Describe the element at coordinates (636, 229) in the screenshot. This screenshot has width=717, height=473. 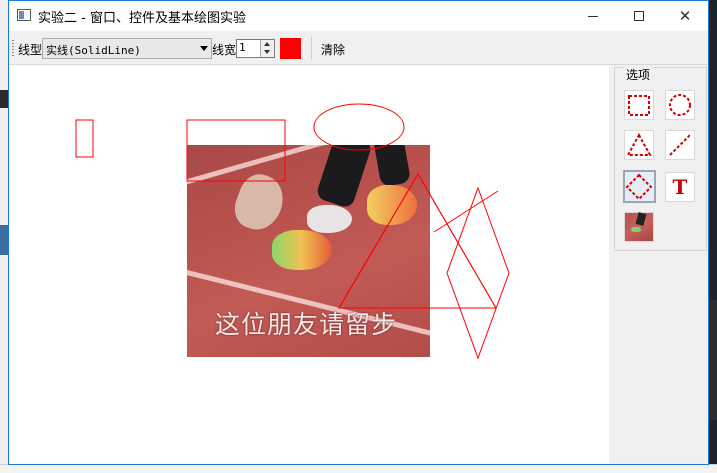
I see `image-thumbnail-detail` at that location.